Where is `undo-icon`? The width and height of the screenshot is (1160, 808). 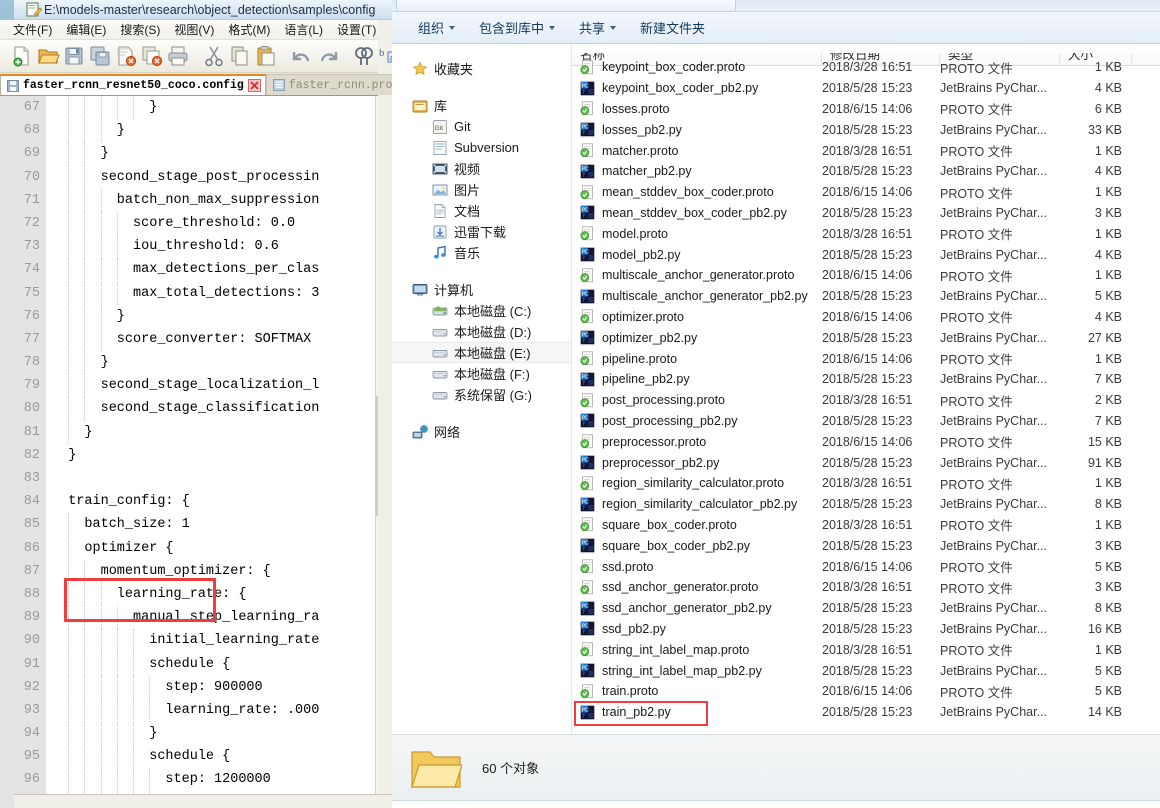 undo-icon is located at coordinates (302, 56).